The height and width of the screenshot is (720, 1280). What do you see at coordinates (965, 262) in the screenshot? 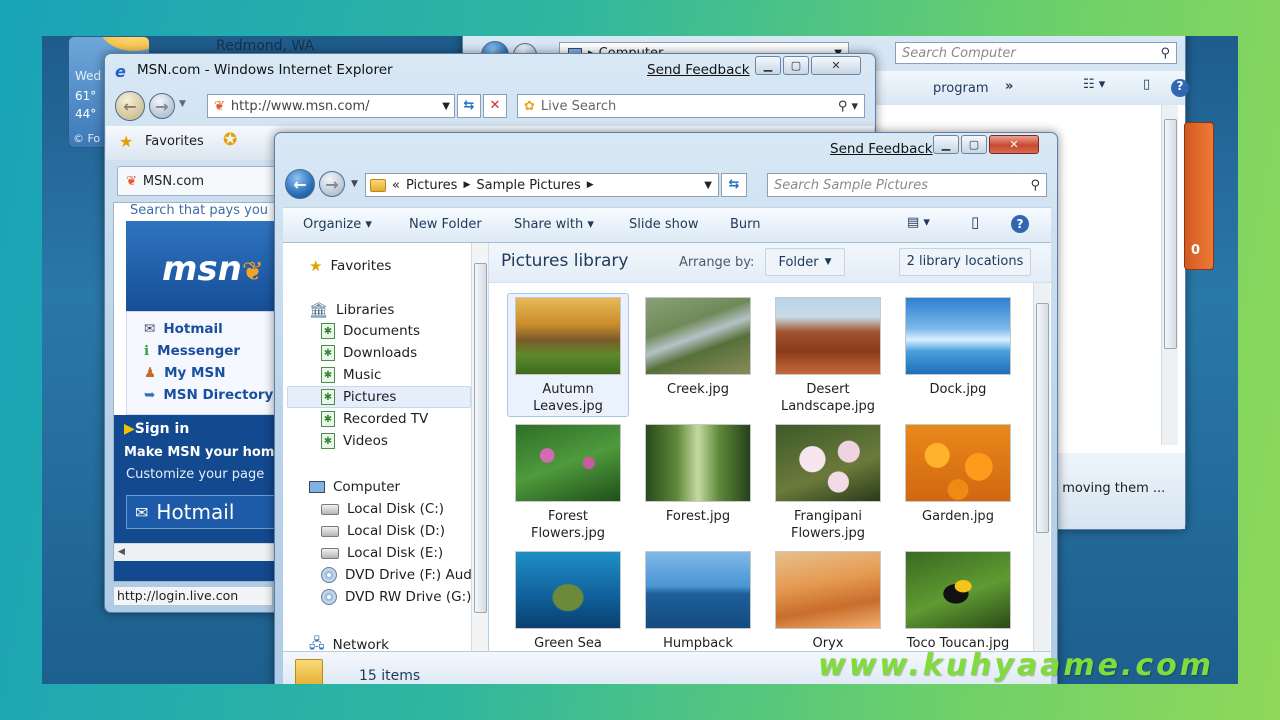
I see `library-locations-button: 2 library locations` at bounding box center [965, 262].